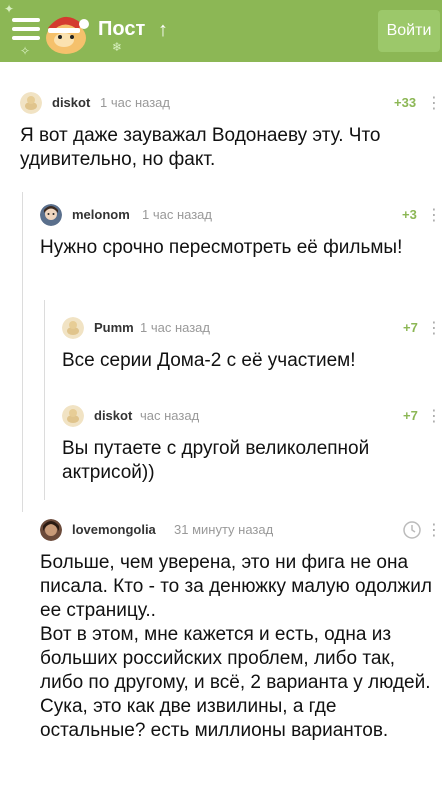 This screenshot has width=442, height=800. I want to click on comment-username: melonom, so click(101, 214).